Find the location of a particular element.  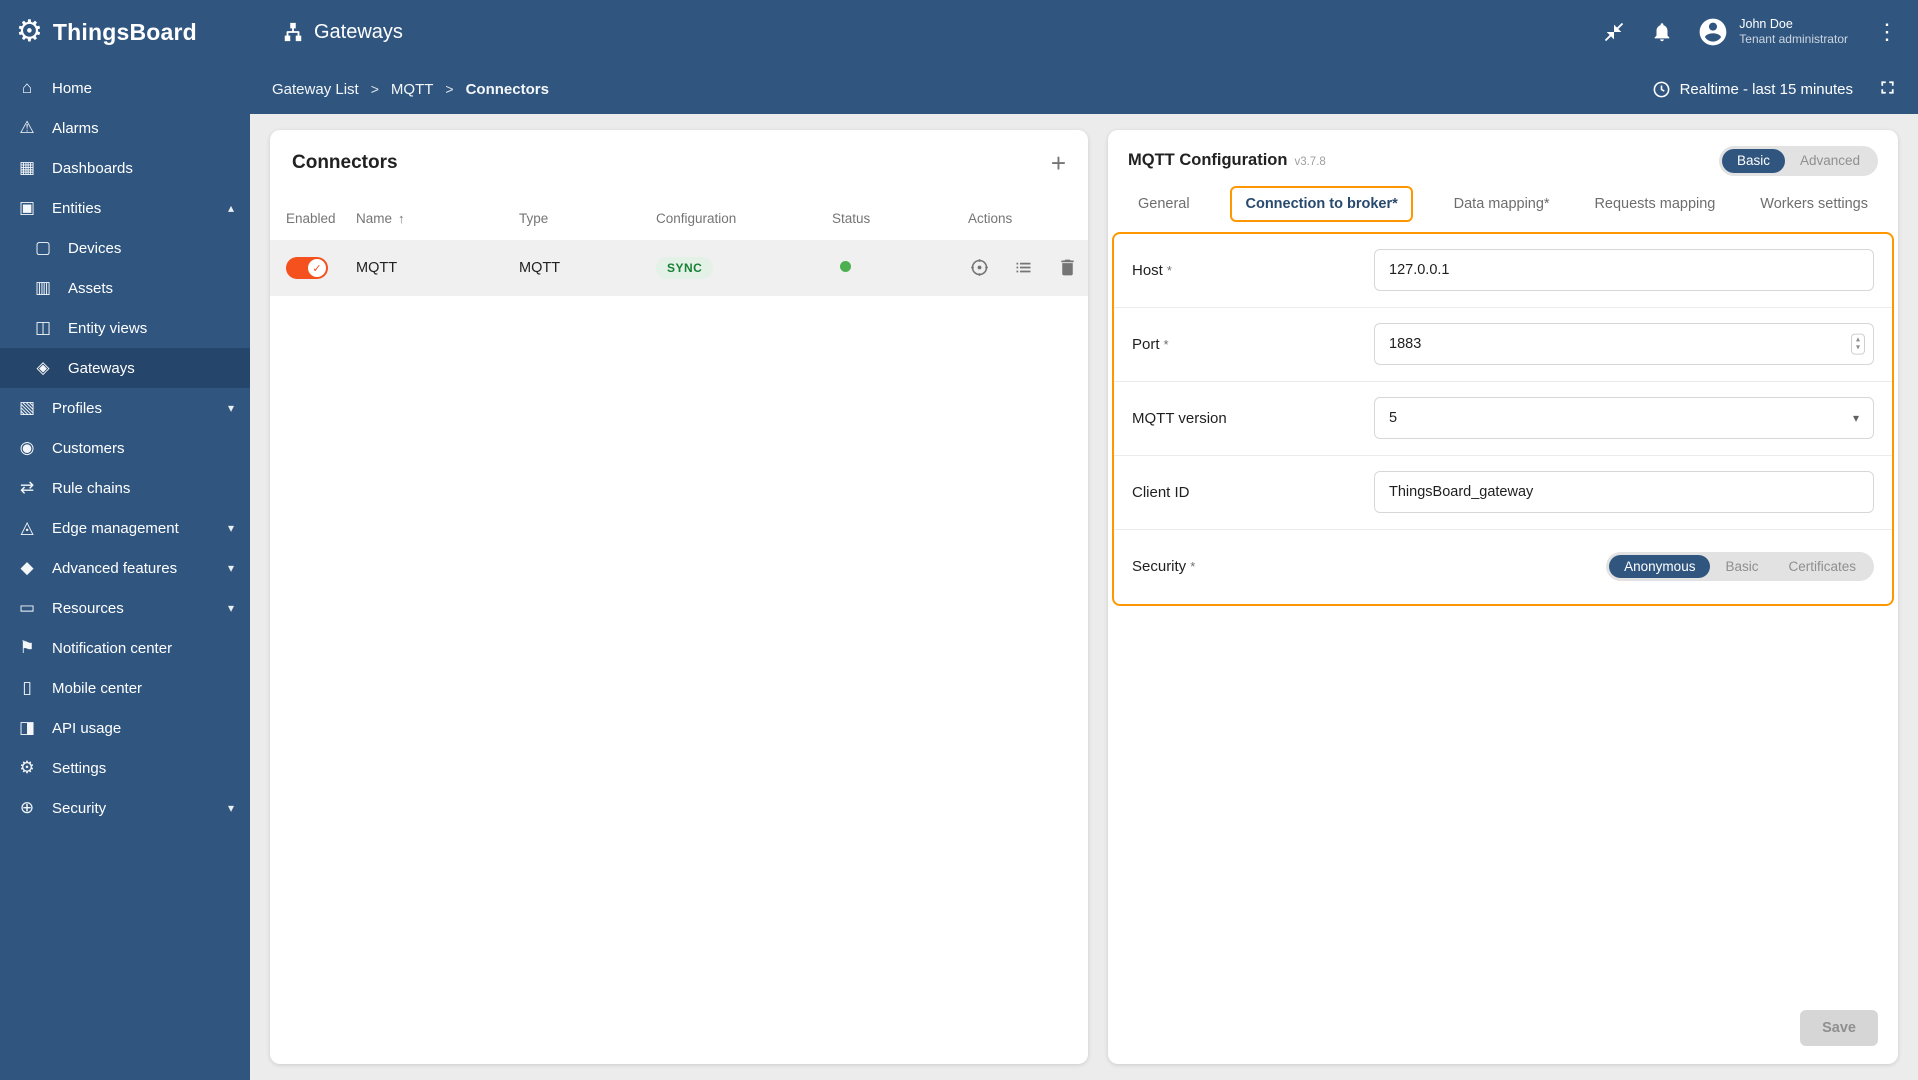

port-row: Port* ▴ ▾ is located at coordinates (1503, 345).